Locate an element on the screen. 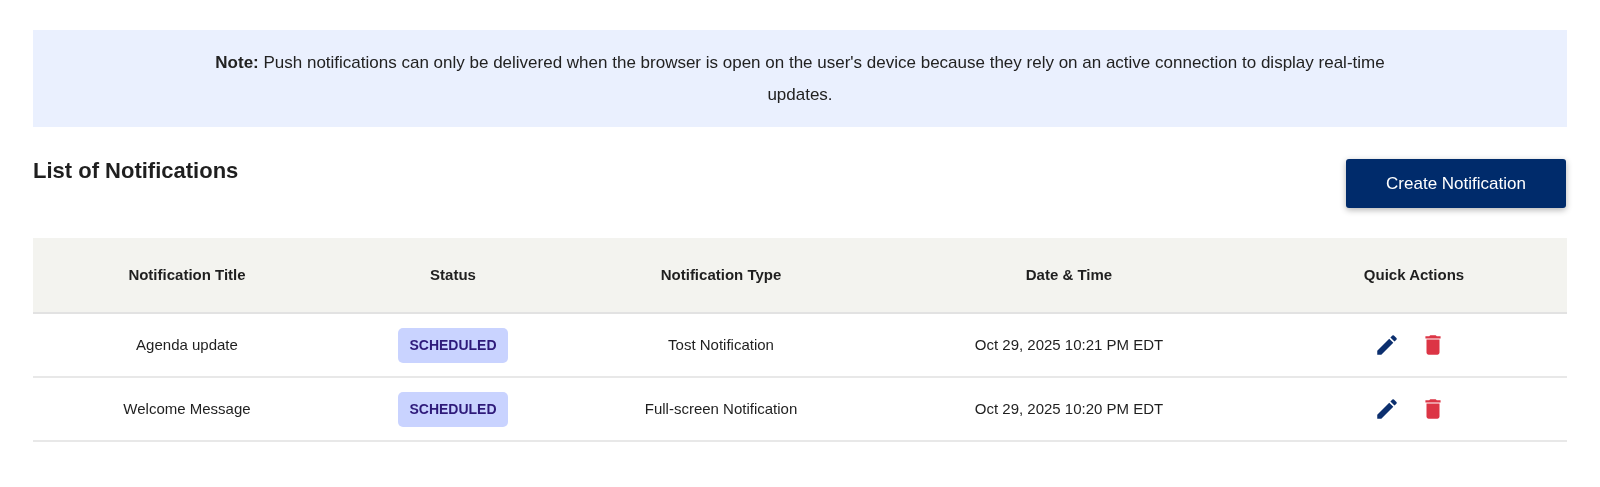  create-notification-button: Create Notification is located at coordinates (1456, 183).